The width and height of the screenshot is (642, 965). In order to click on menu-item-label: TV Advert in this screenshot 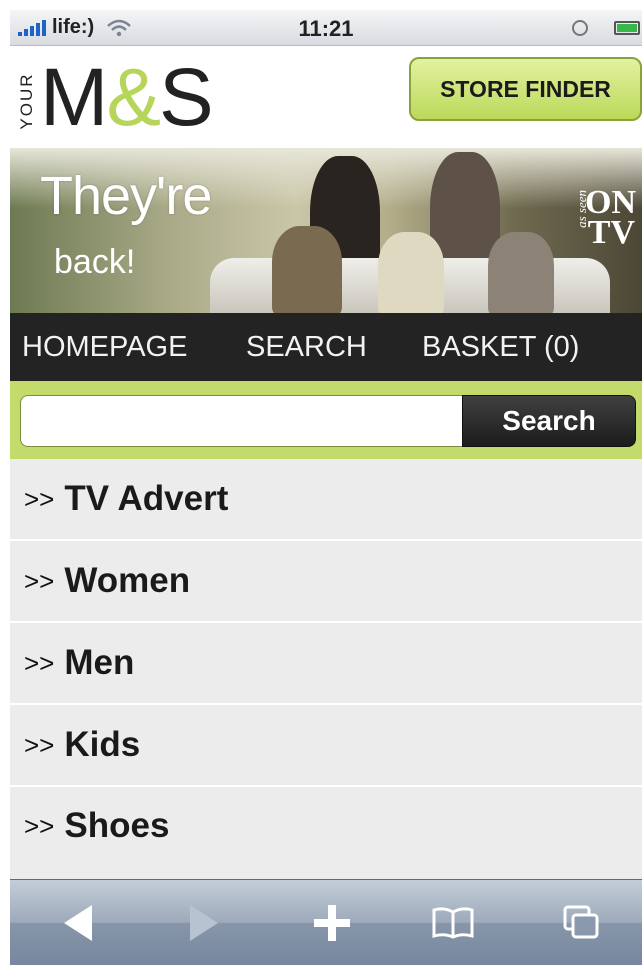, I will do `click(146, 498)`.